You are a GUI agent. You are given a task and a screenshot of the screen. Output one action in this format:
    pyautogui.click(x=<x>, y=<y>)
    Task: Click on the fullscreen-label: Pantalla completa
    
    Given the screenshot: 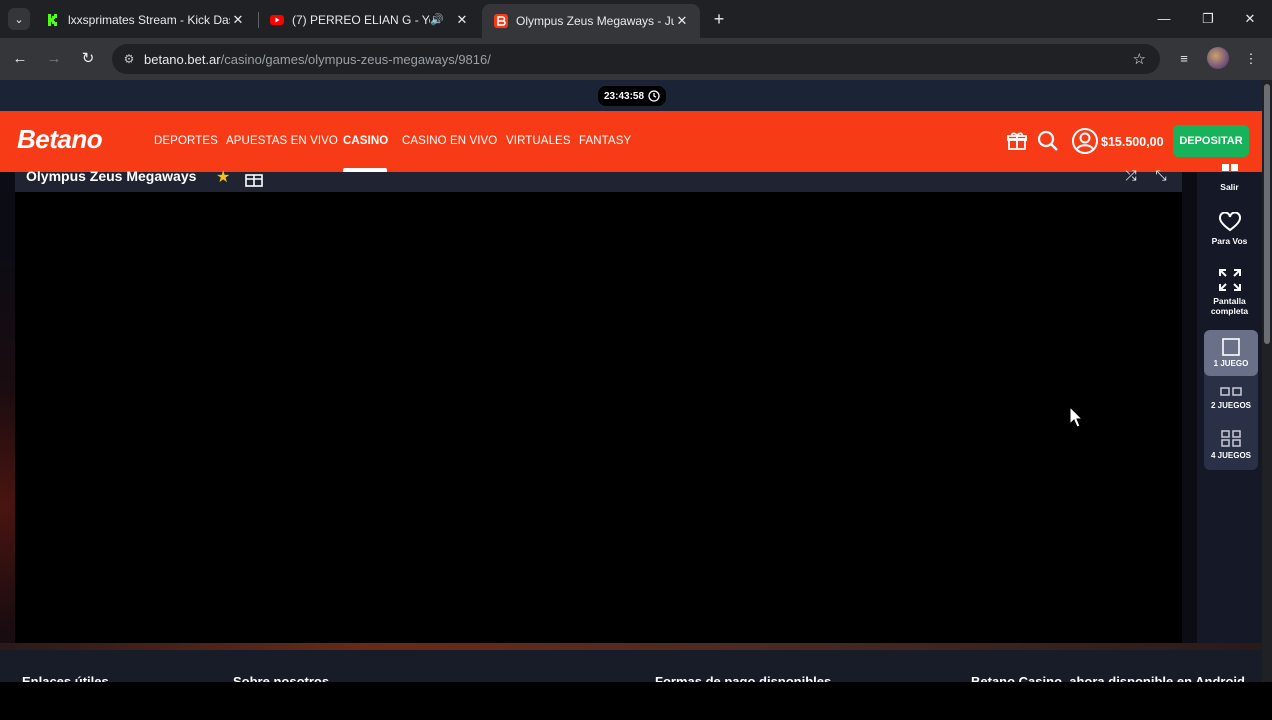 What is the action you would take?
    pyautogui.click(x=1229, y=306)
    